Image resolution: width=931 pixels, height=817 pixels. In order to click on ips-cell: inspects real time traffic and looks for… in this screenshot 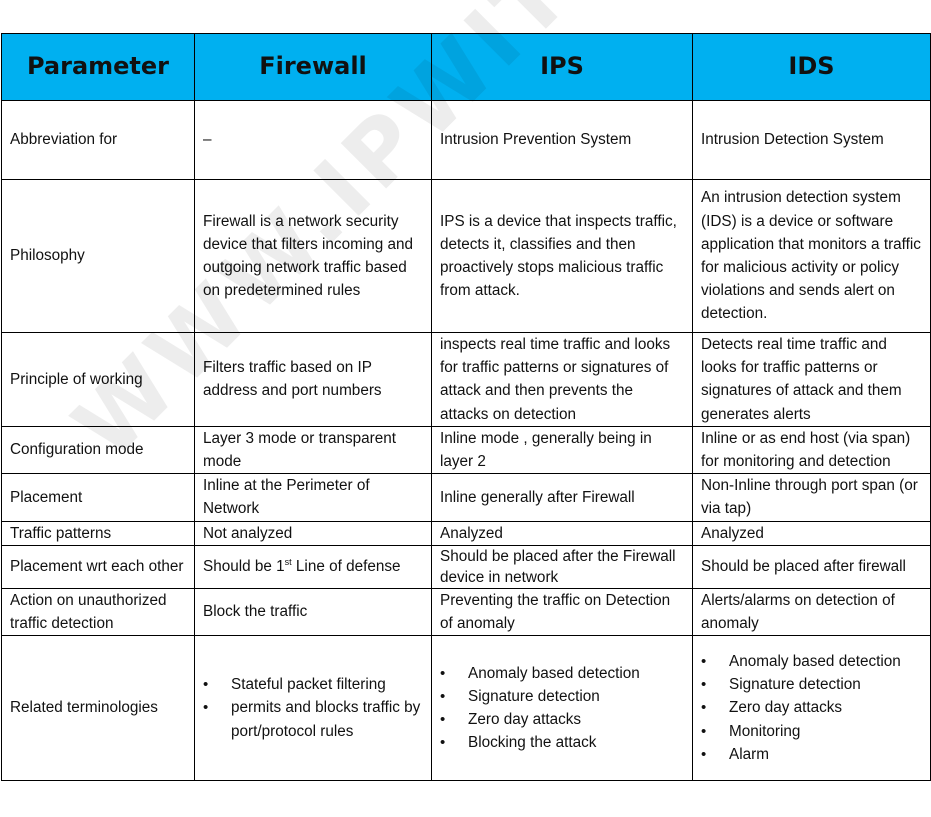, I will do `click(562, 379)`.